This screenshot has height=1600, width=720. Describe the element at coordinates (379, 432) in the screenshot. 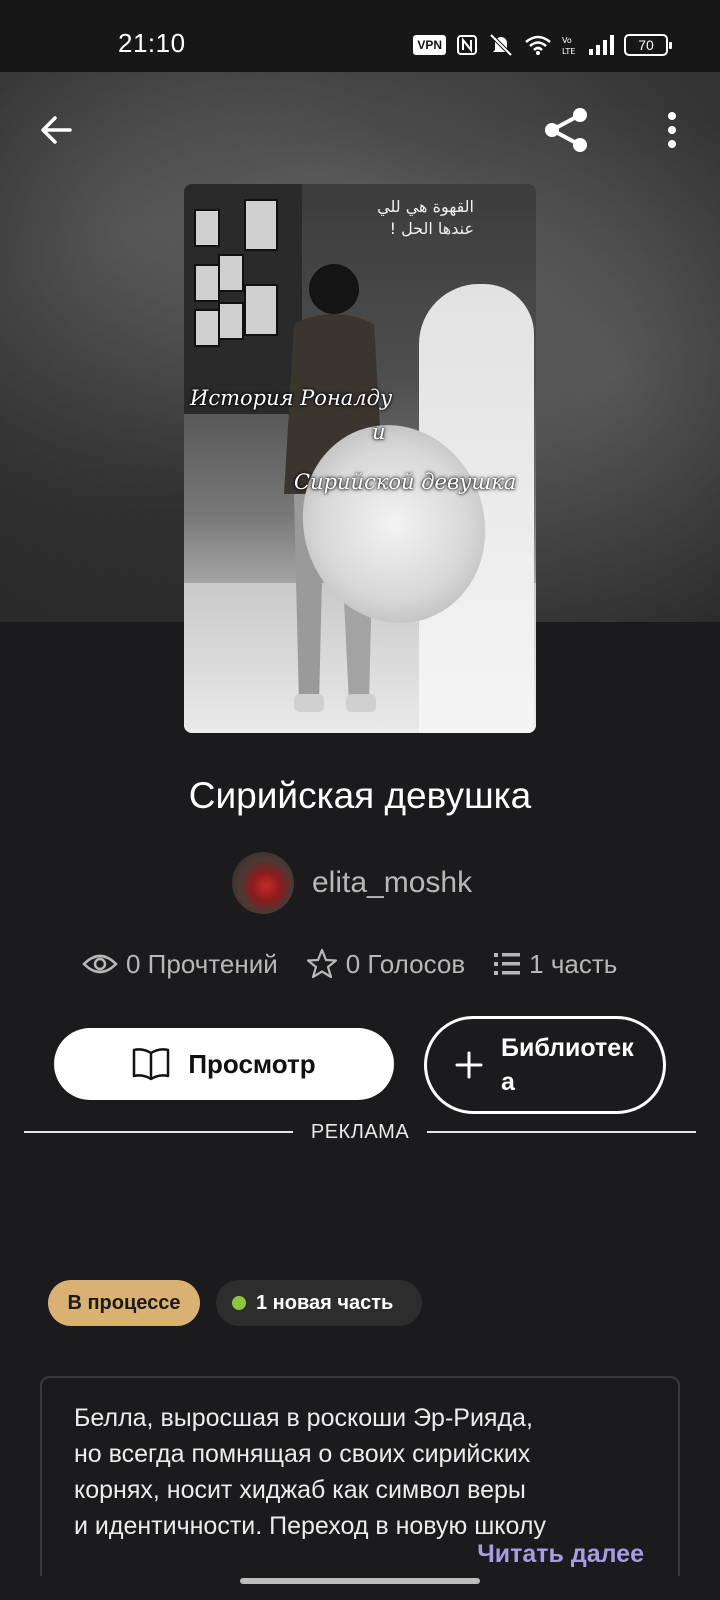

I see `cover-overlay-line: и` at that location.